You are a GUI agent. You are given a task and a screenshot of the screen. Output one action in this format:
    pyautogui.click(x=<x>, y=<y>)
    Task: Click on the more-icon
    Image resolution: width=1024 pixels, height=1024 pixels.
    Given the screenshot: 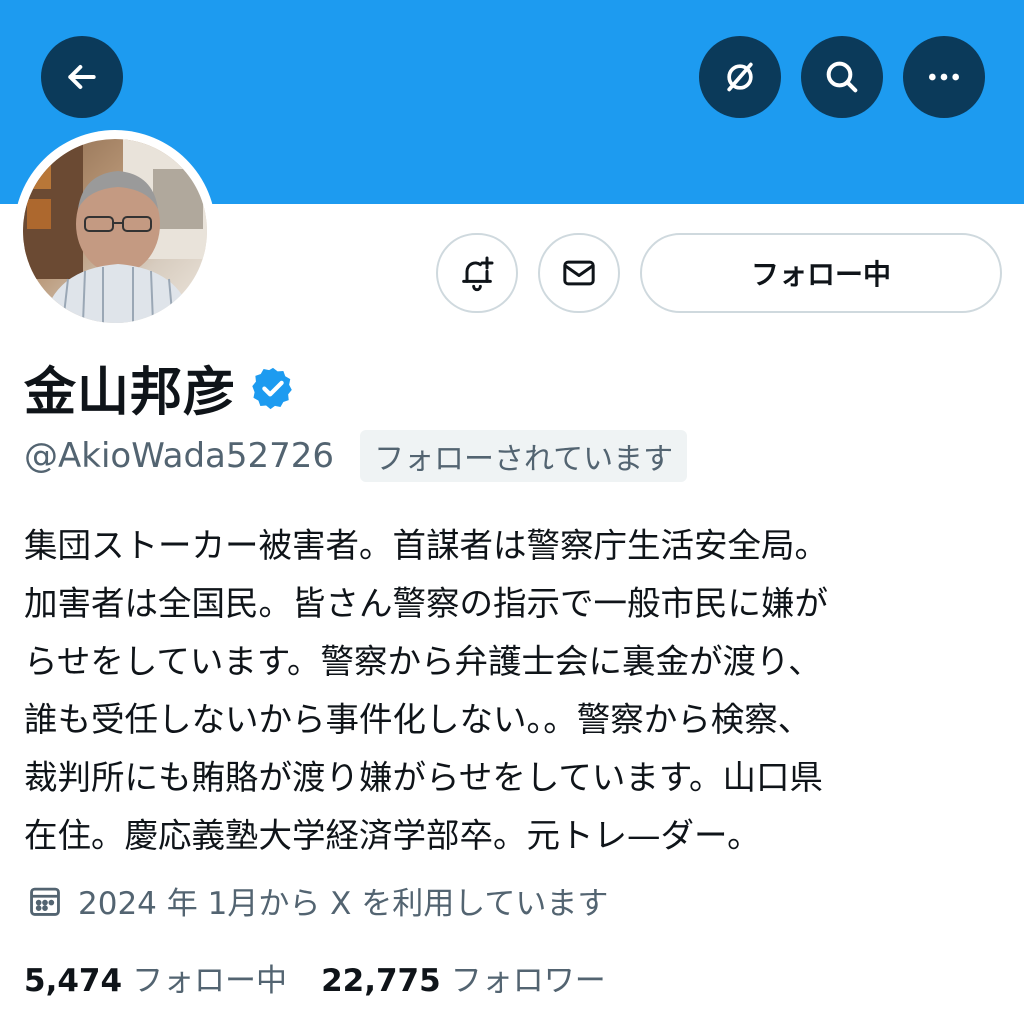 What is the action you would take?
    pyautogui.click(x=944, y=77)
    